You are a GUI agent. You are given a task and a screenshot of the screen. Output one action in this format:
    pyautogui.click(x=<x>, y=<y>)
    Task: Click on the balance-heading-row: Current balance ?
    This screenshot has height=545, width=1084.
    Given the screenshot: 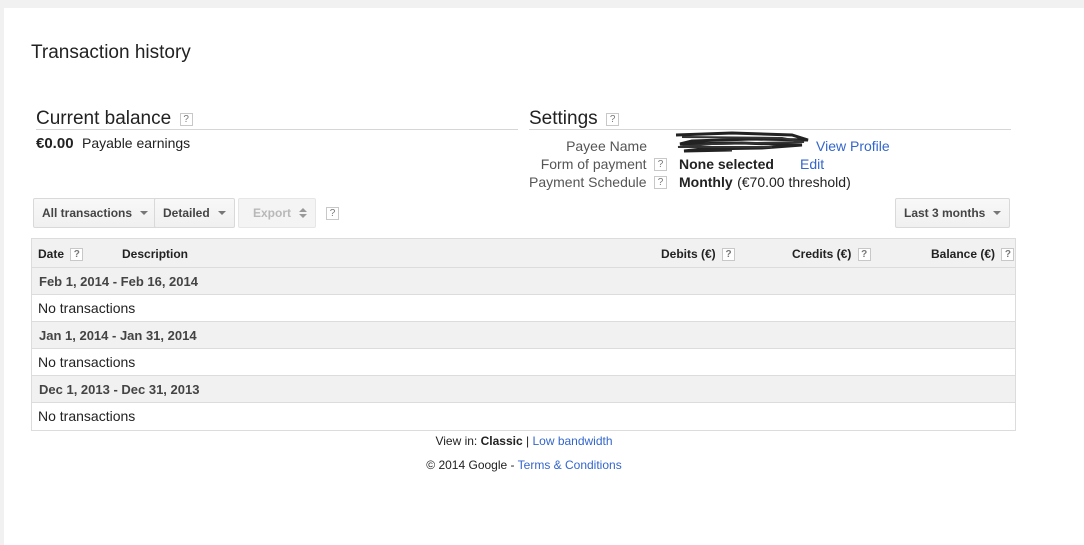 What is the action you would take?
    pyautogui.click(x=114, y=119)
    